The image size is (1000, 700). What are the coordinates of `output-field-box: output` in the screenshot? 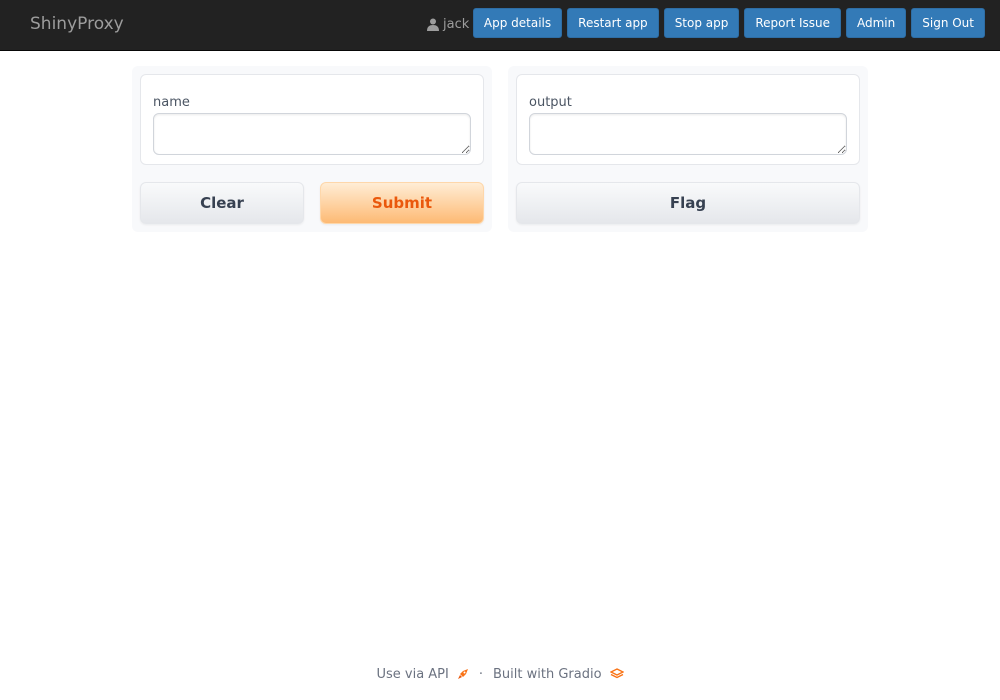 It's located at (688, 119).